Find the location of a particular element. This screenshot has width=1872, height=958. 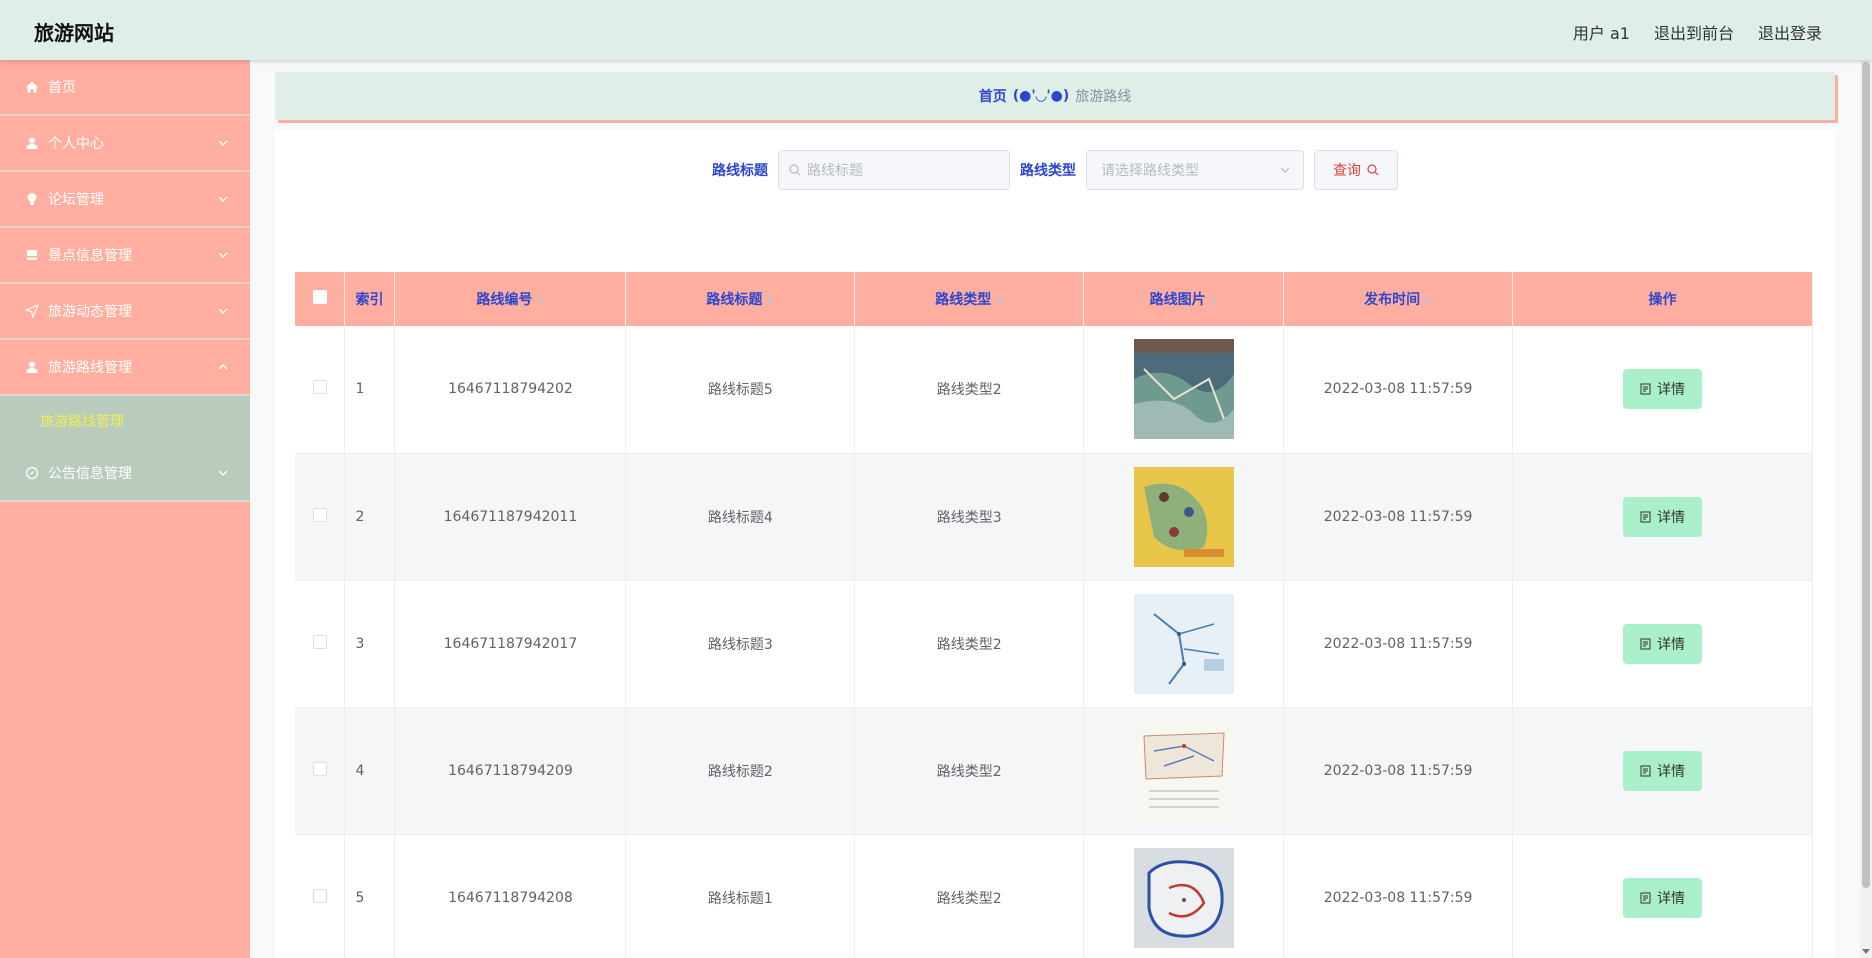

home-icon is located at coordinates (32, 87).